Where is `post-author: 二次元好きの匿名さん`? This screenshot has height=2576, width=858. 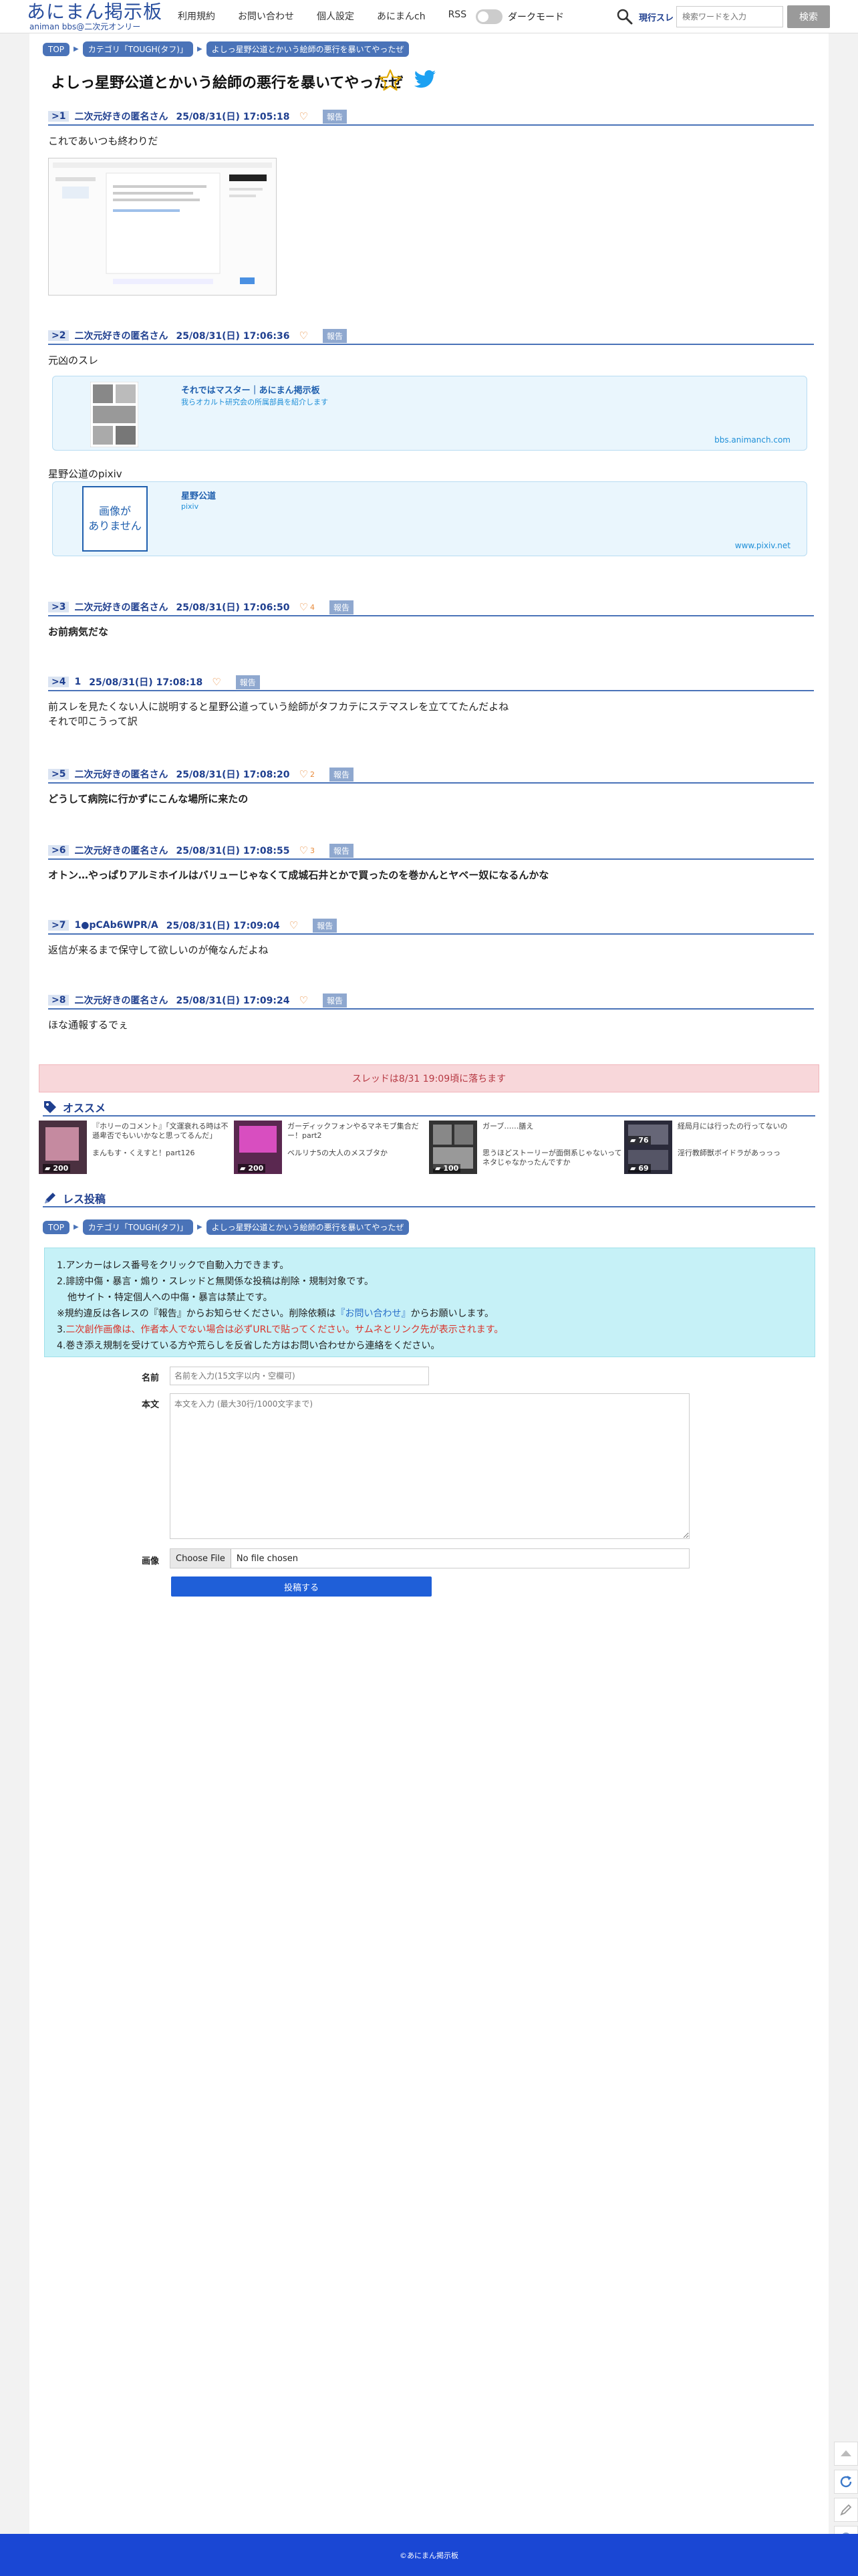
post-author: 二次元好きの匿名さん is located at coordinates (121, 607).